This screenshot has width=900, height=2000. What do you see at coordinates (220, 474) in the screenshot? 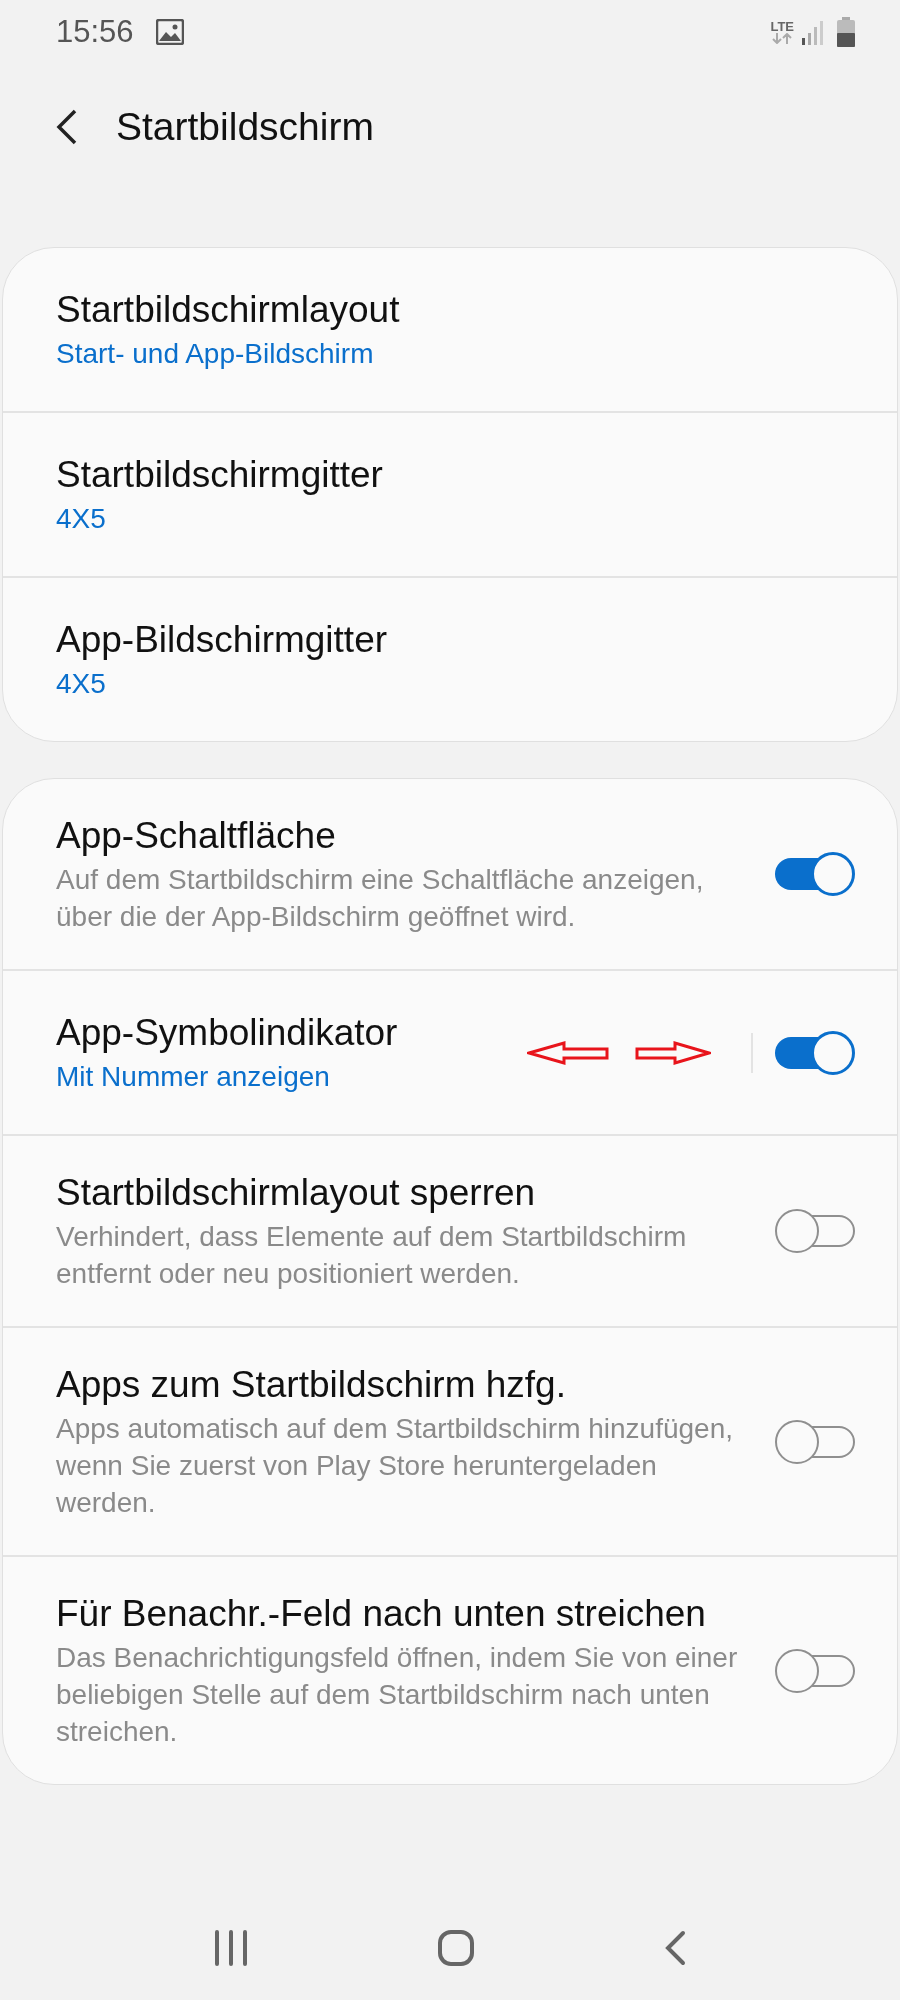
I see `setting-title: Startbildschirmgitter` at bounding box center [220, 474].